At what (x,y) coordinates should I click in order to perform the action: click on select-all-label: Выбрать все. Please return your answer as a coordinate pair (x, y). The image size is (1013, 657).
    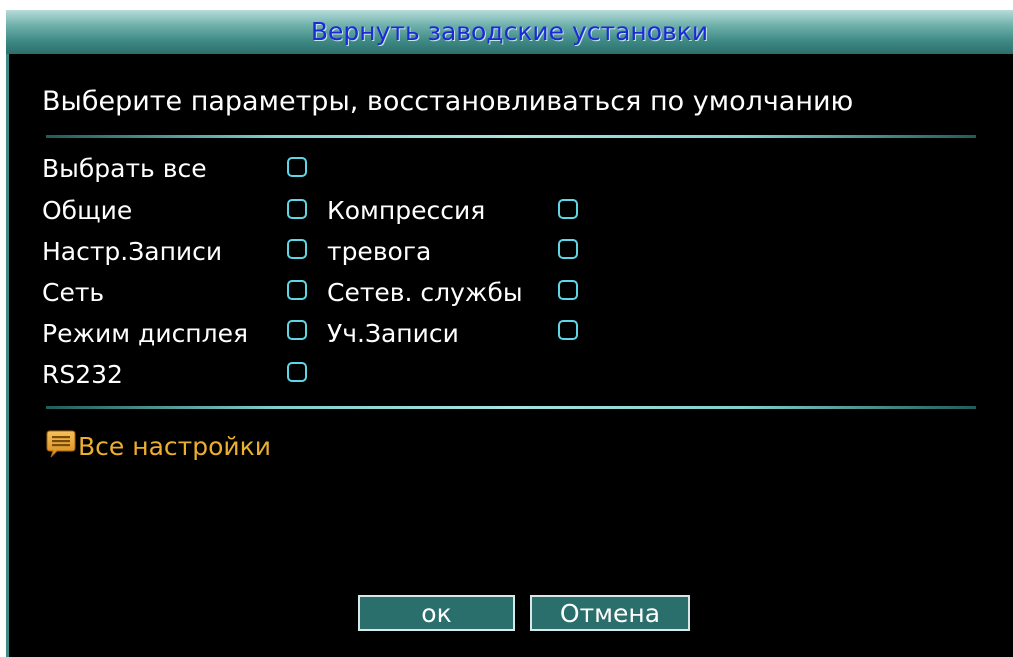
    Looking at the image, I should click on (124, 168).